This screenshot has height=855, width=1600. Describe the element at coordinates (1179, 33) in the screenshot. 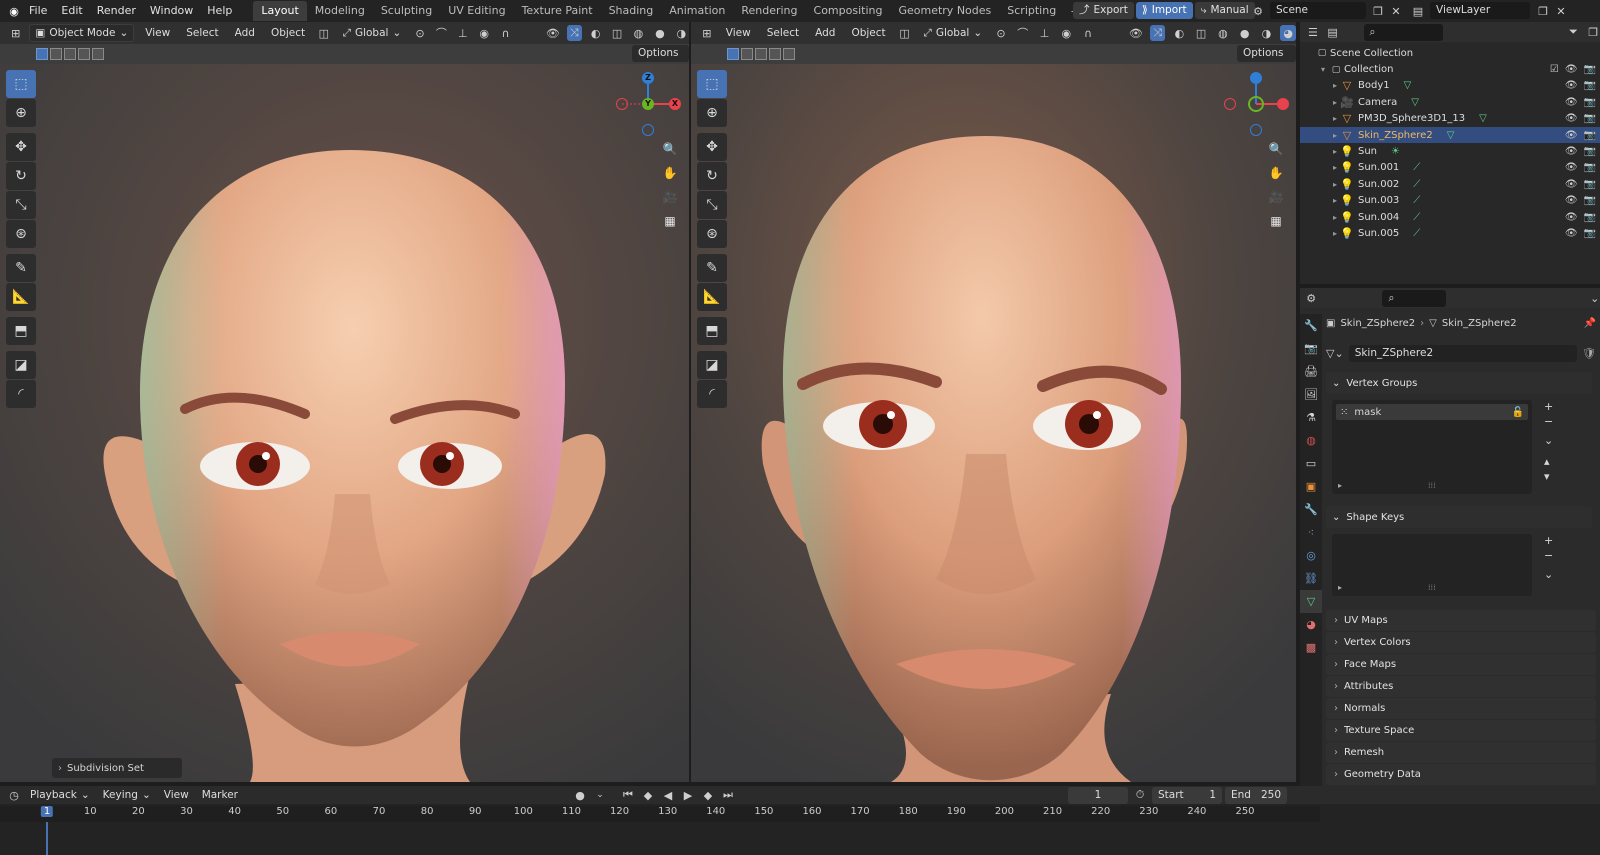

I see `overlay-icon: ◐` at that location.